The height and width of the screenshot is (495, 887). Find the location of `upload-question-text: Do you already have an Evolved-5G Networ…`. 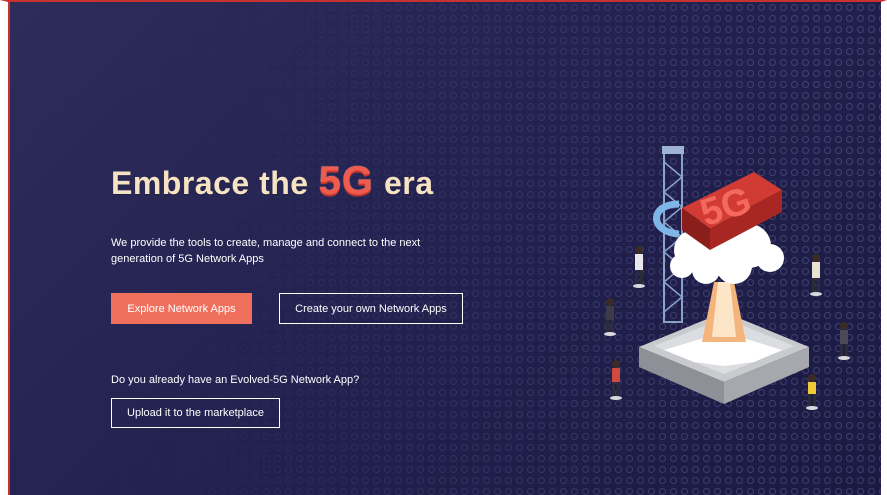

upload-question-text: Do you already have an Evolved-5G Networ… is located at coordinates (235, 380).